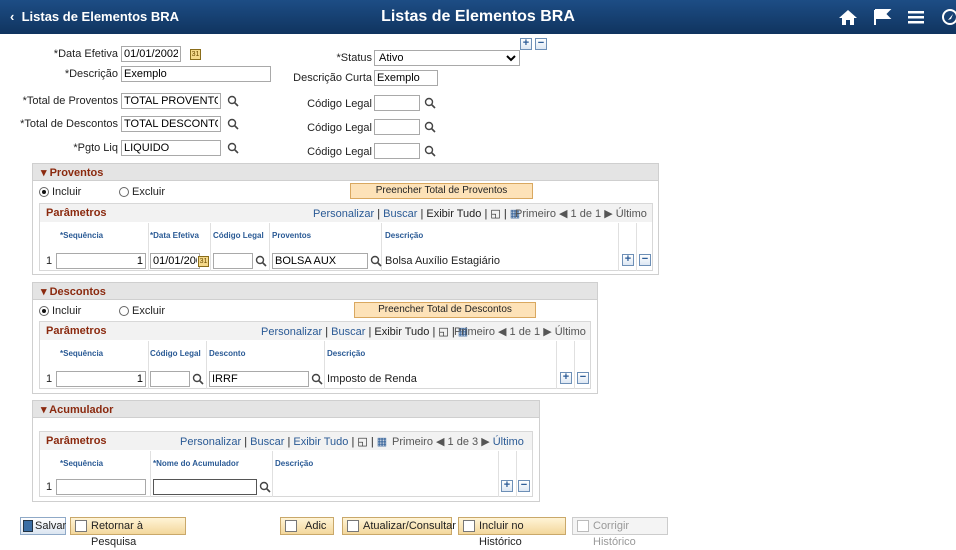 Image resolution: width=956 pixels, height=550 pixels. Describe the element at coordinates (406, 78) in the screenshot. I see `descricao-curta-input` at that location.